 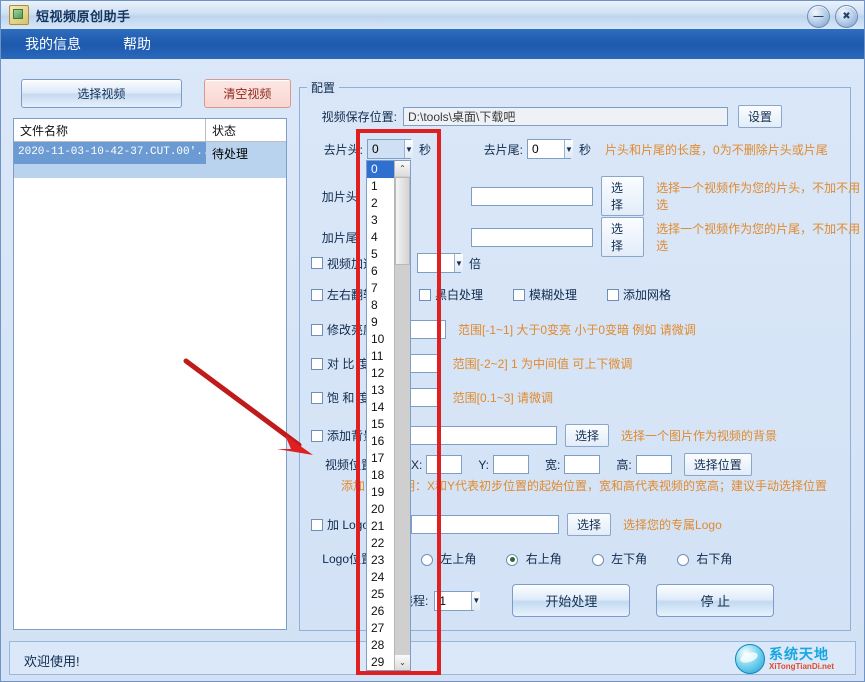 What do you see at coordinates (760, 116) in the screenshot?
I see `save-path-settings-button: 设置` at bounding box center [760, 116].